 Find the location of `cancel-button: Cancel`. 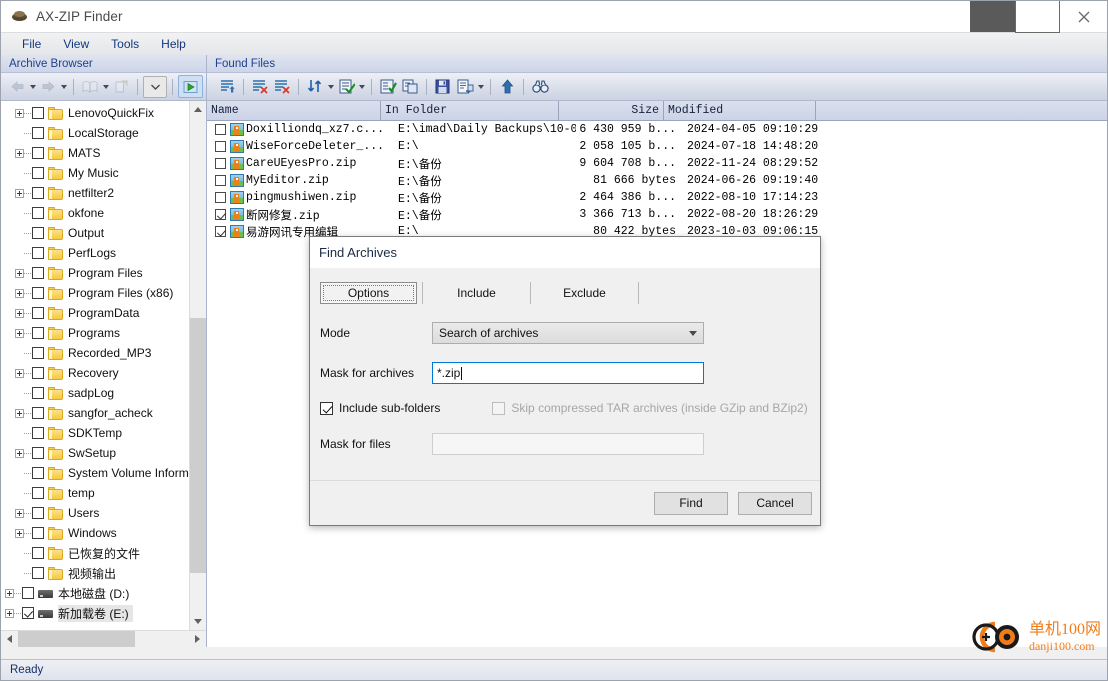

cancel-button: Cancel is located at coordinates (775, 503).